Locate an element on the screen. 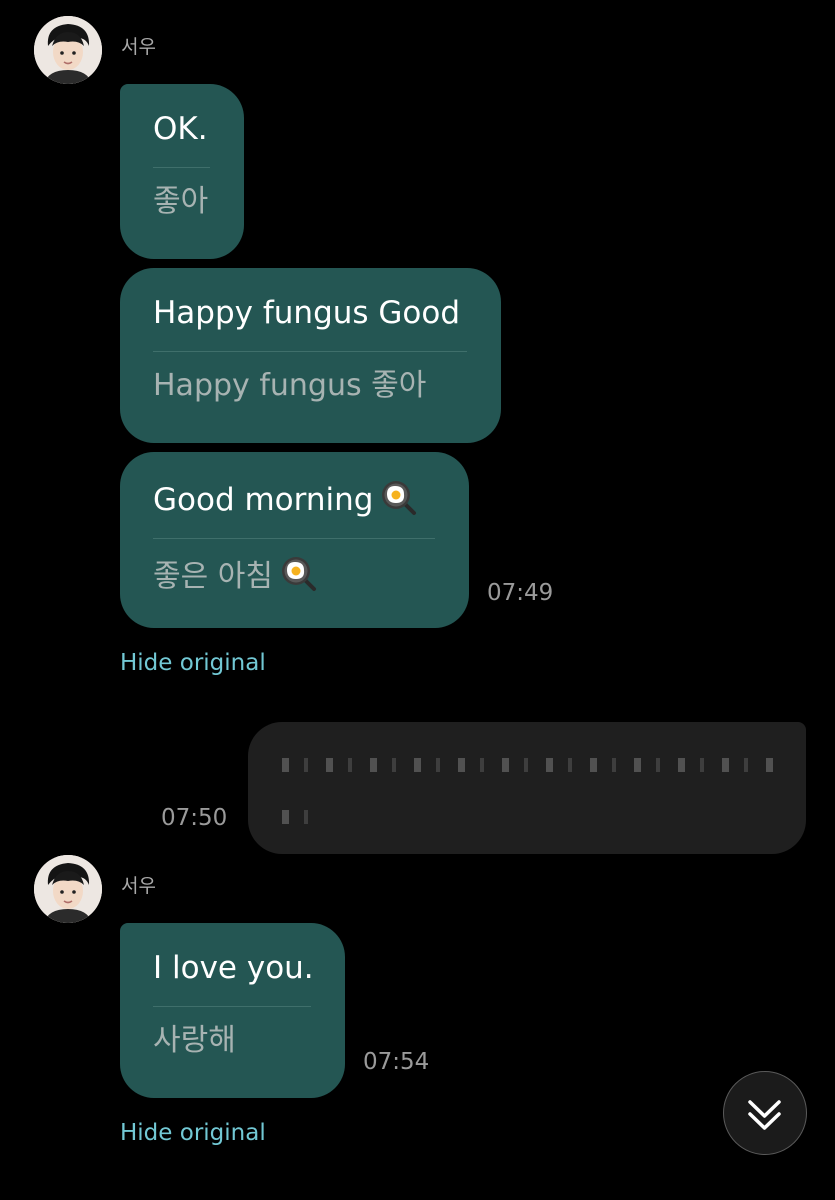 The height and width of the screenshot is (1200, 835). translated-text-label: 좋은 아침 is located at coordinates (213, 576).